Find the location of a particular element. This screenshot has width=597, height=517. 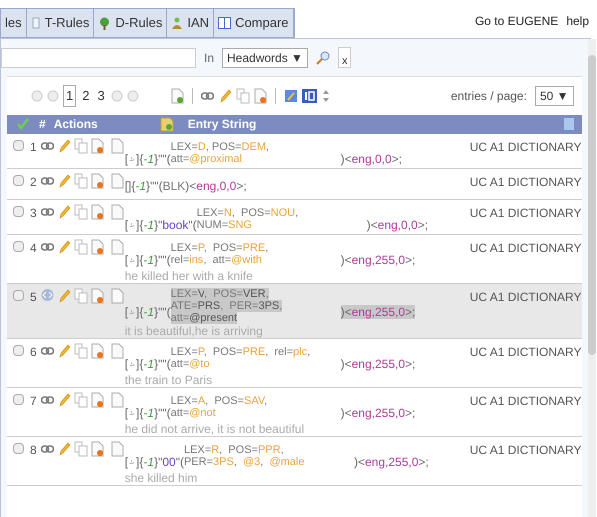

edit-icon is located at coordinates (291, 95).